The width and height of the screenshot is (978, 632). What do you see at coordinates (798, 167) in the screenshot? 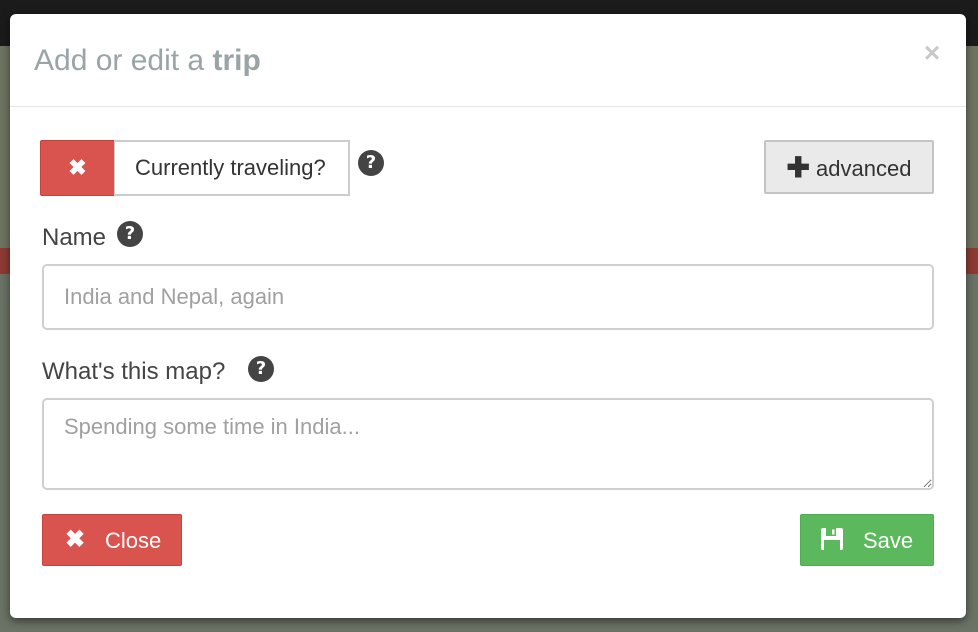
I see `plus-icon: ✚` at bounding box center [798, 167].